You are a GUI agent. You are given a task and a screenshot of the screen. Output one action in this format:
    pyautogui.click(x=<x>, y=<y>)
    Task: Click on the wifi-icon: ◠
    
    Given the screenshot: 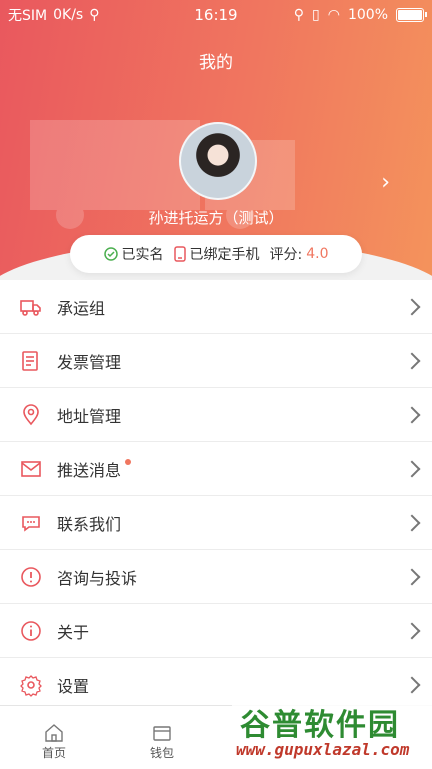 What is the action you would take?
    pyautogui.click(x=333, y=15)
    